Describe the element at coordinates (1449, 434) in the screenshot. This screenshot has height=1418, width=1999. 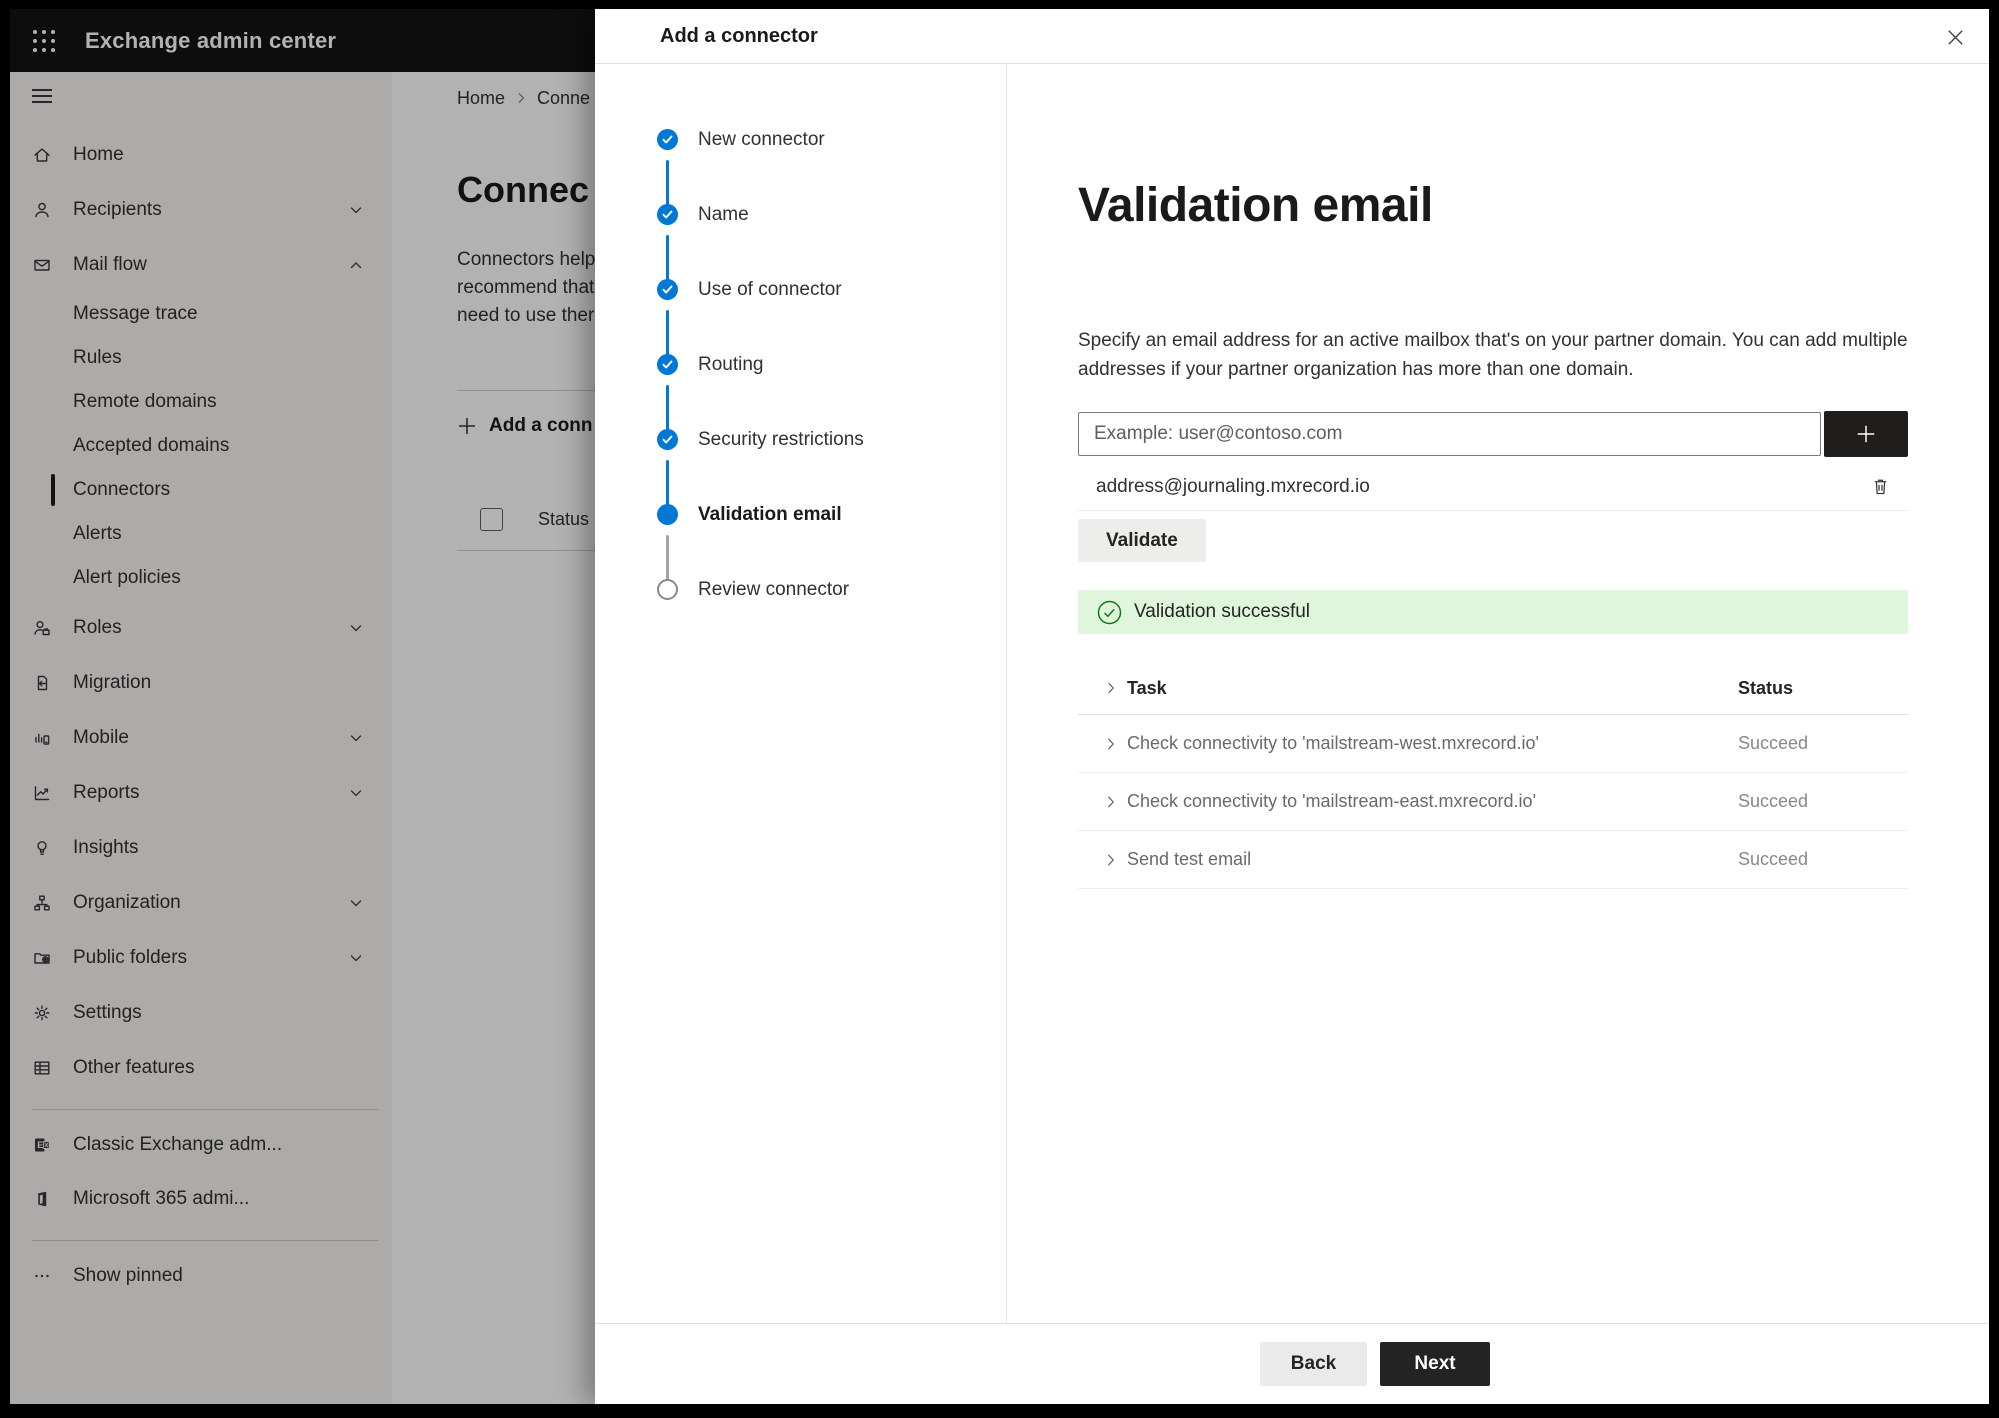
I see `email-address-input` at that location.